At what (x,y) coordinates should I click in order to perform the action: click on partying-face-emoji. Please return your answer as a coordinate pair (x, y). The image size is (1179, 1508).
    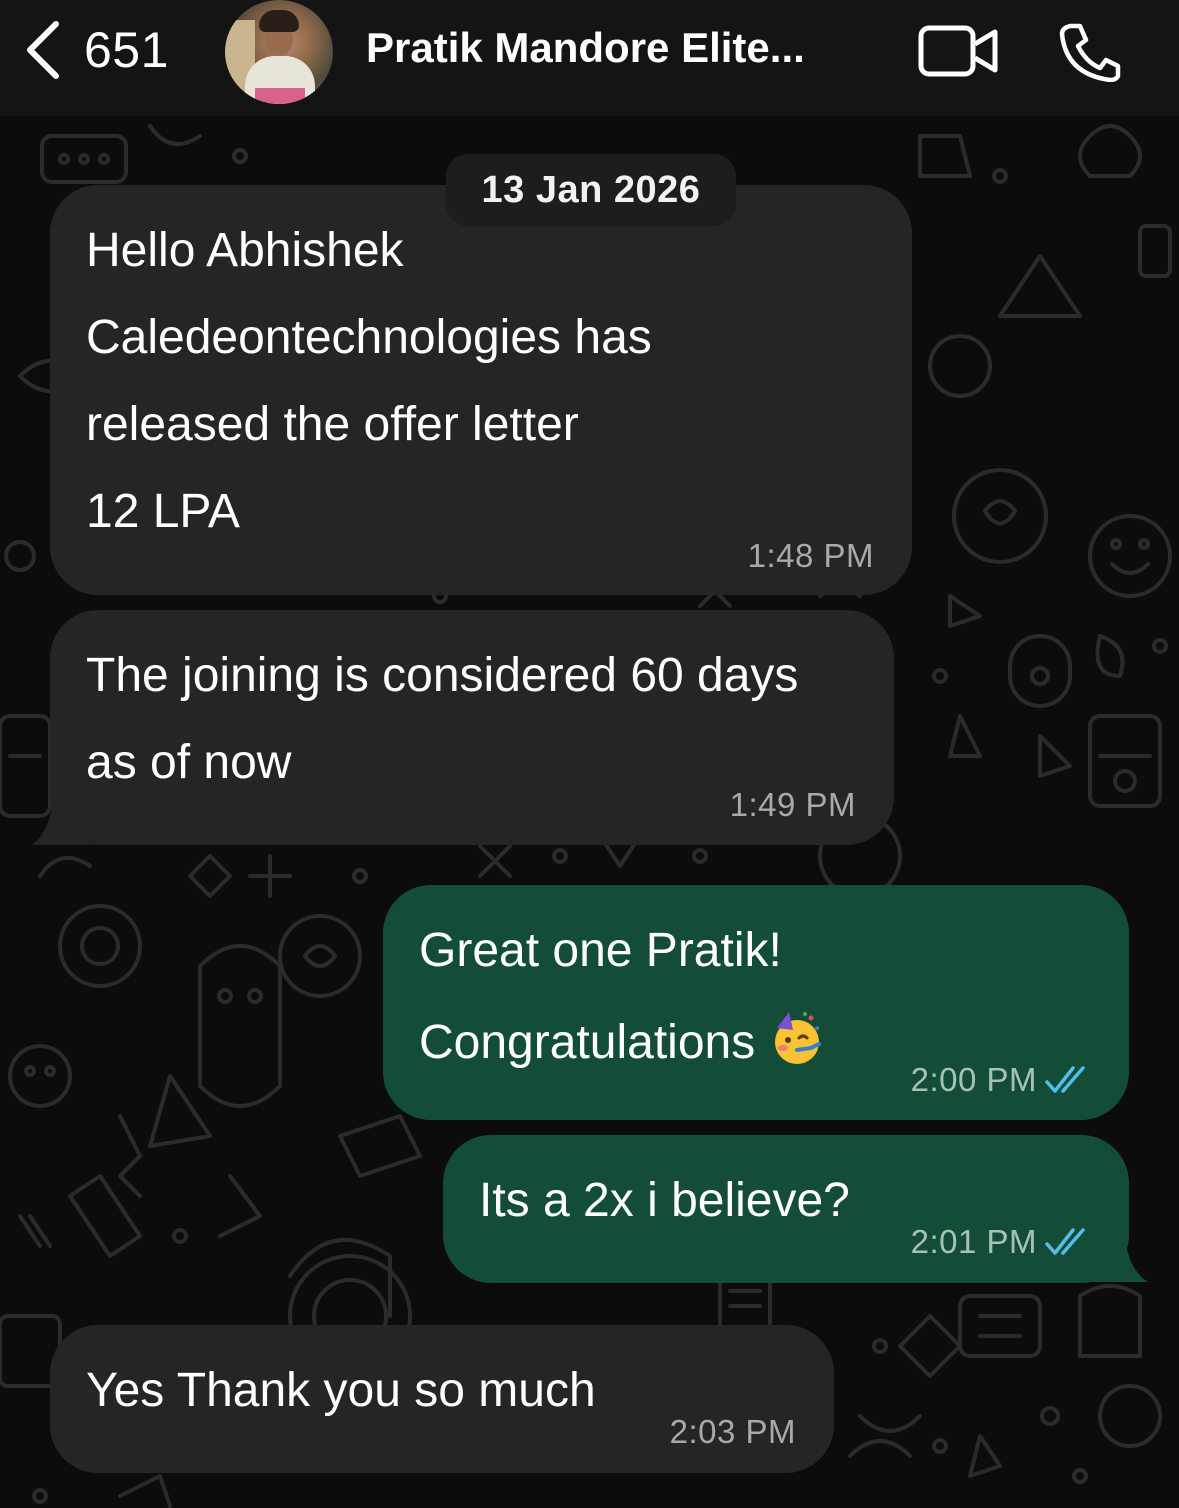
    Looking at the image, I should click on (798, 1038).